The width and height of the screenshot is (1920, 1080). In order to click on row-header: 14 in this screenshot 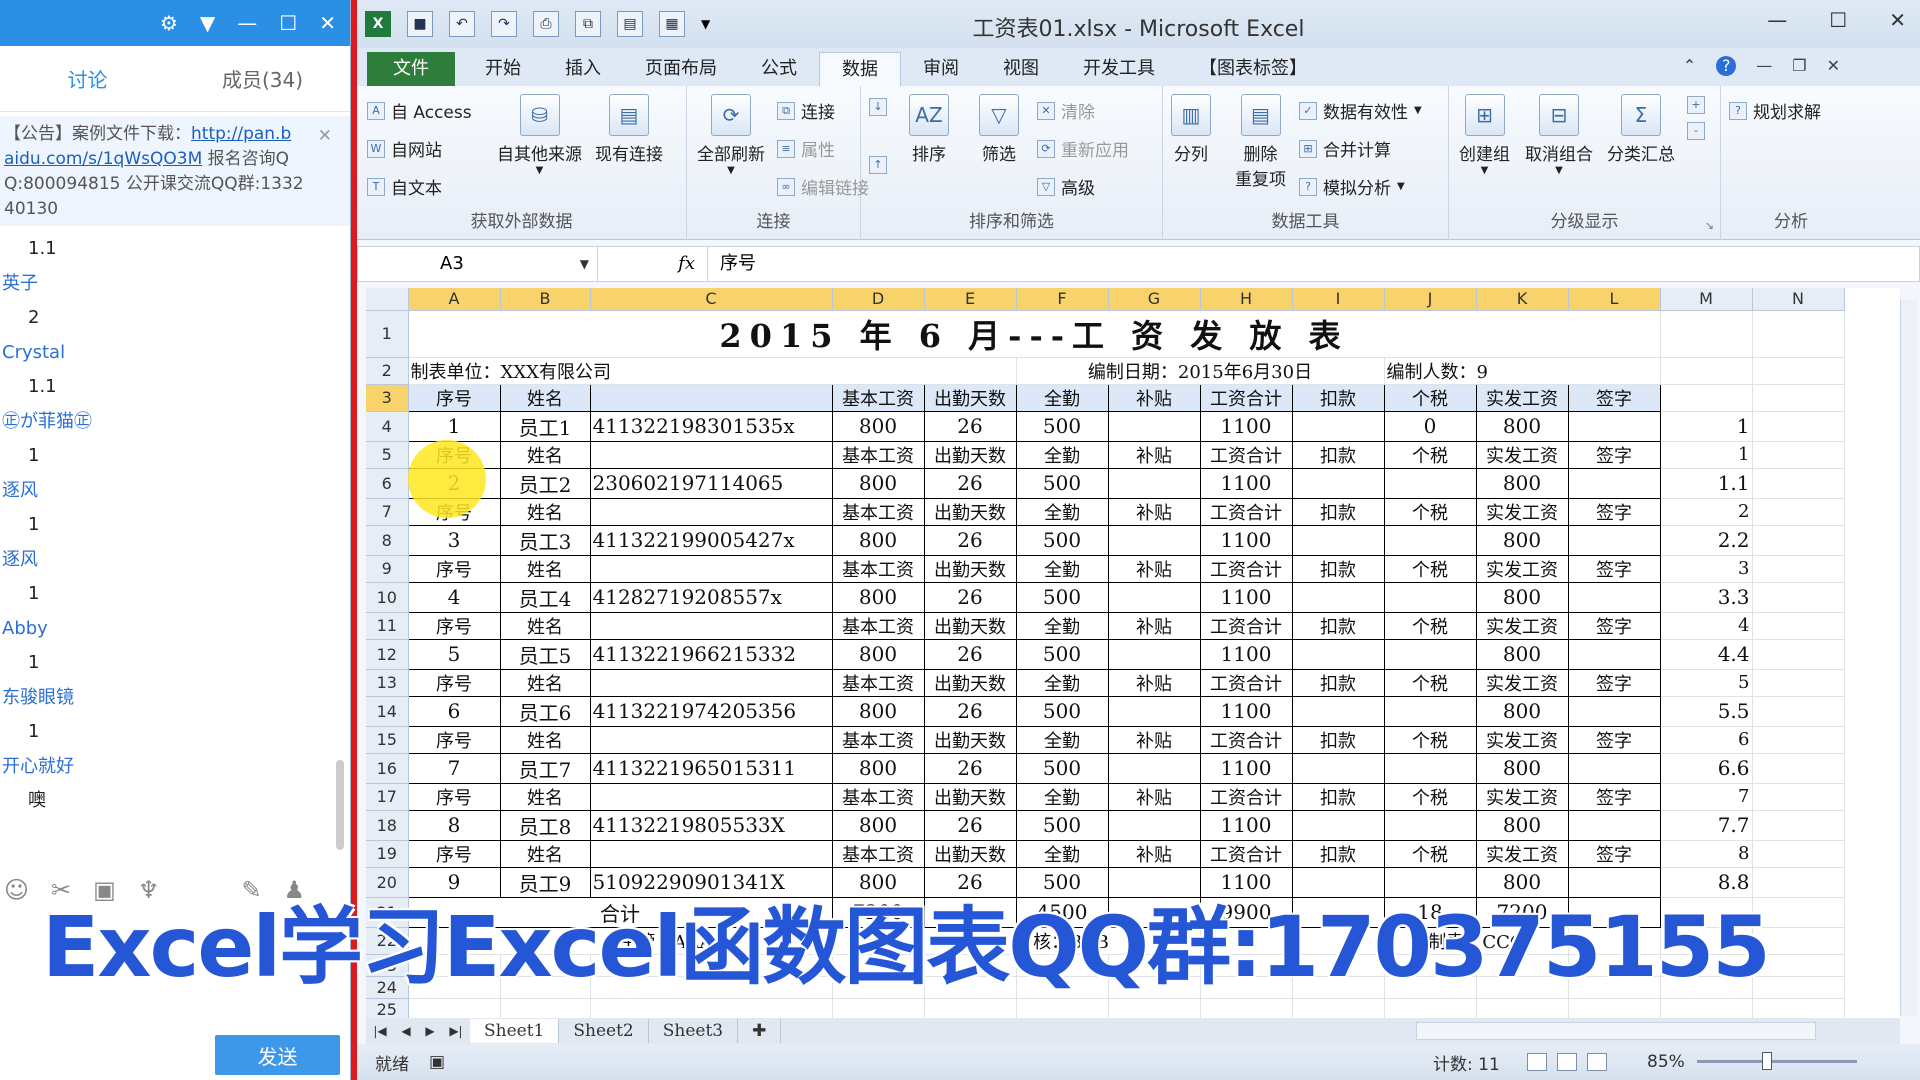, I will do `click(387, 711)`.